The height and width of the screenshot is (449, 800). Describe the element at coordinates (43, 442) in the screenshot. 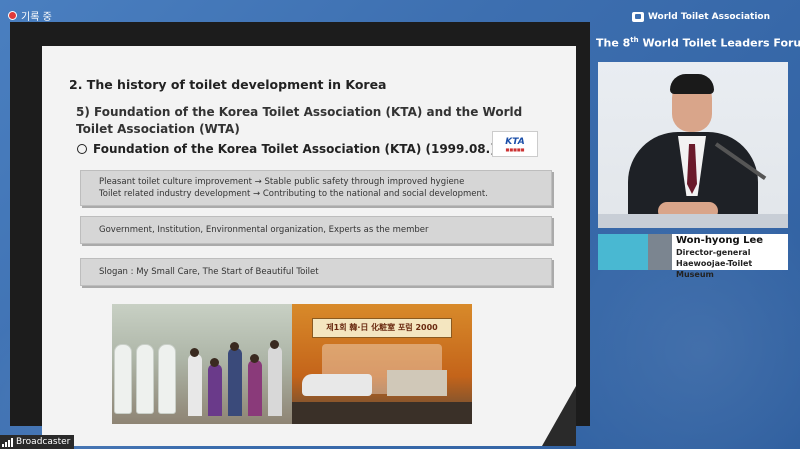

I see `broadcaster-label: Broadcaster` at that location.